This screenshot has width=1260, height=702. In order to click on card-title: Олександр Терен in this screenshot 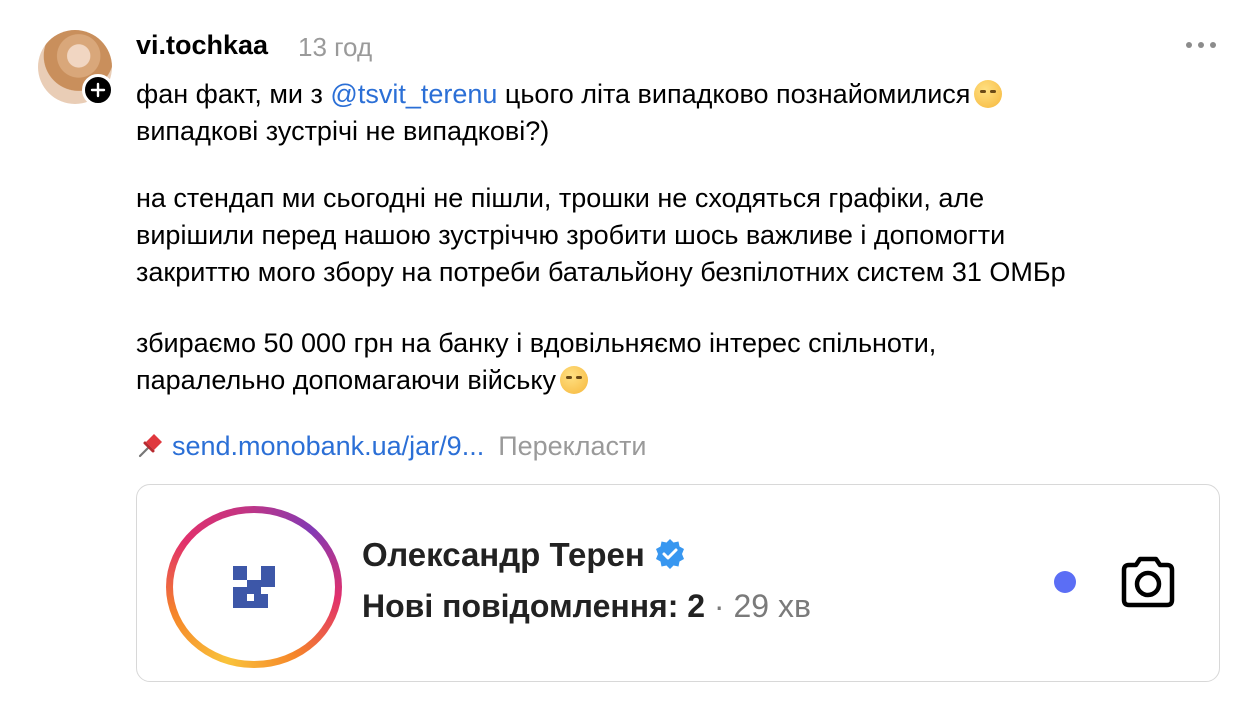, I will do `click(524, 555)`.